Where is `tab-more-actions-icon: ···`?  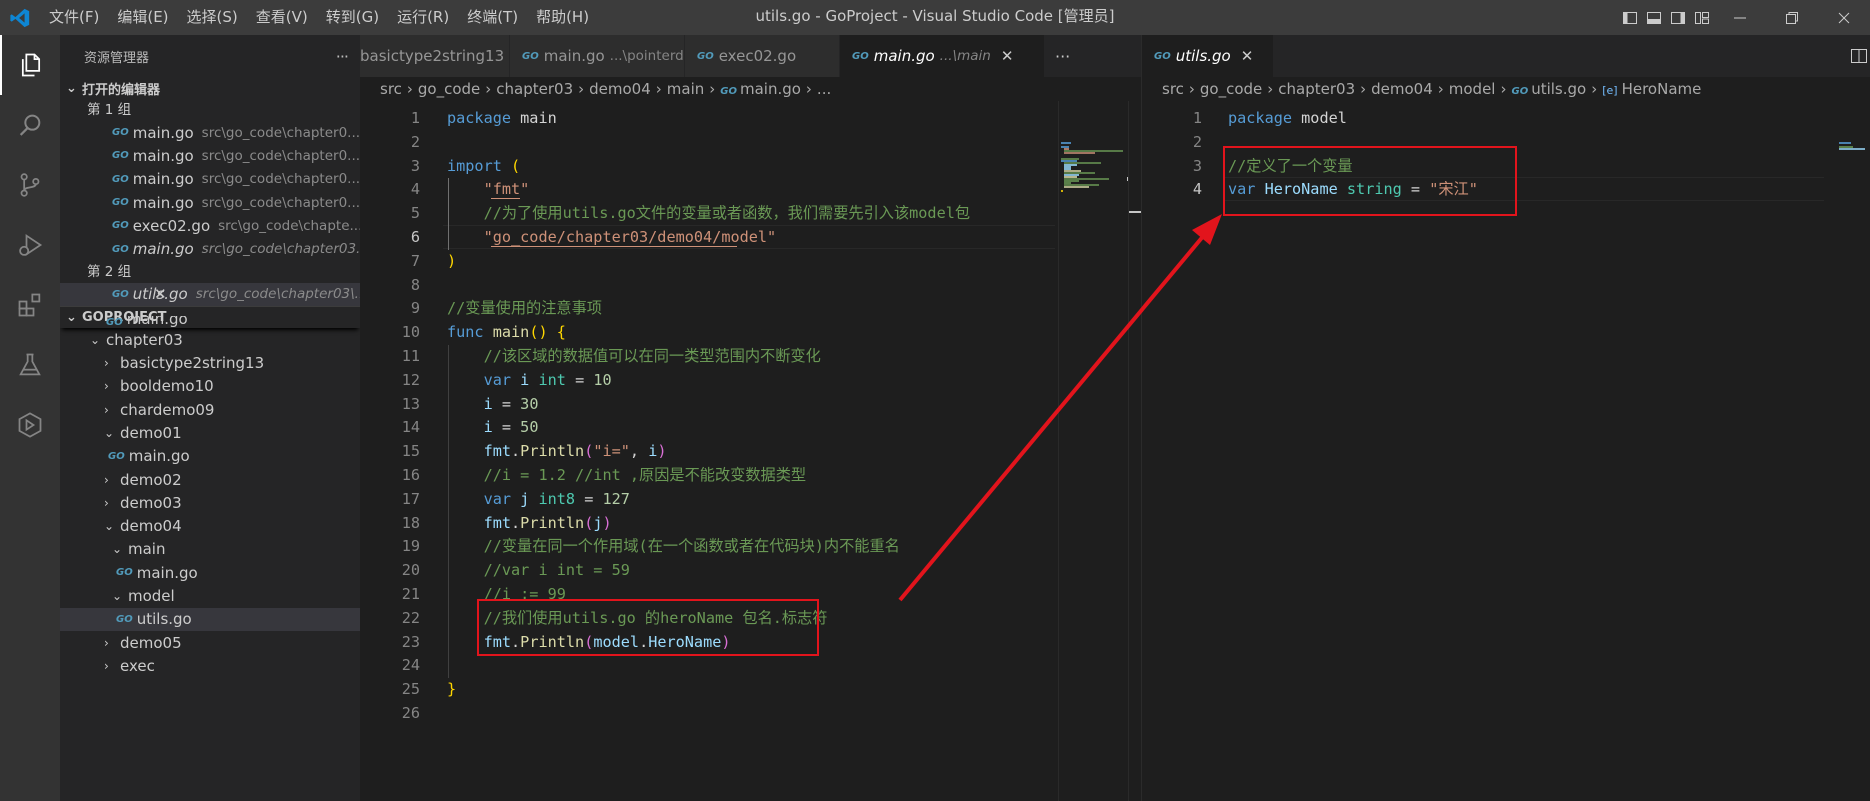 tab-more-actions-icon: ··· is located at coordinates (1062, 56).